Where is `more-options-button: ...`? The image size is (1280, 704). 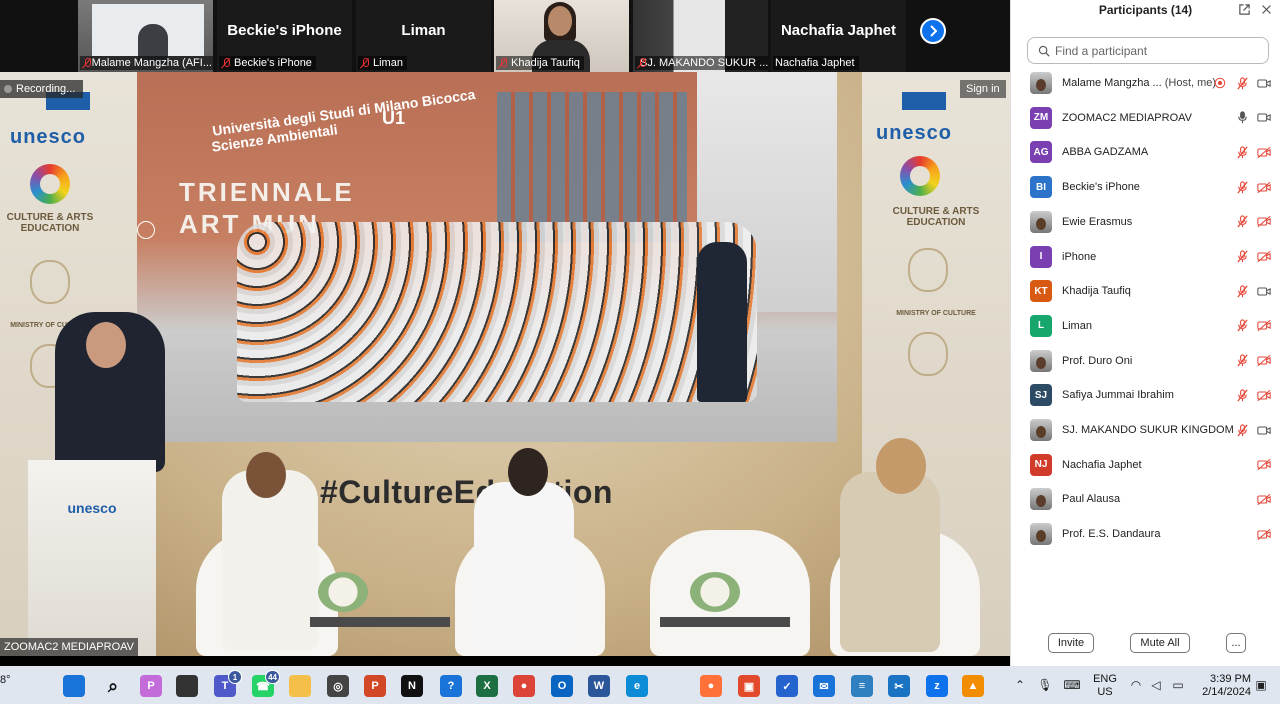
more-options-button: ... is located at coordinates (1236, 643).